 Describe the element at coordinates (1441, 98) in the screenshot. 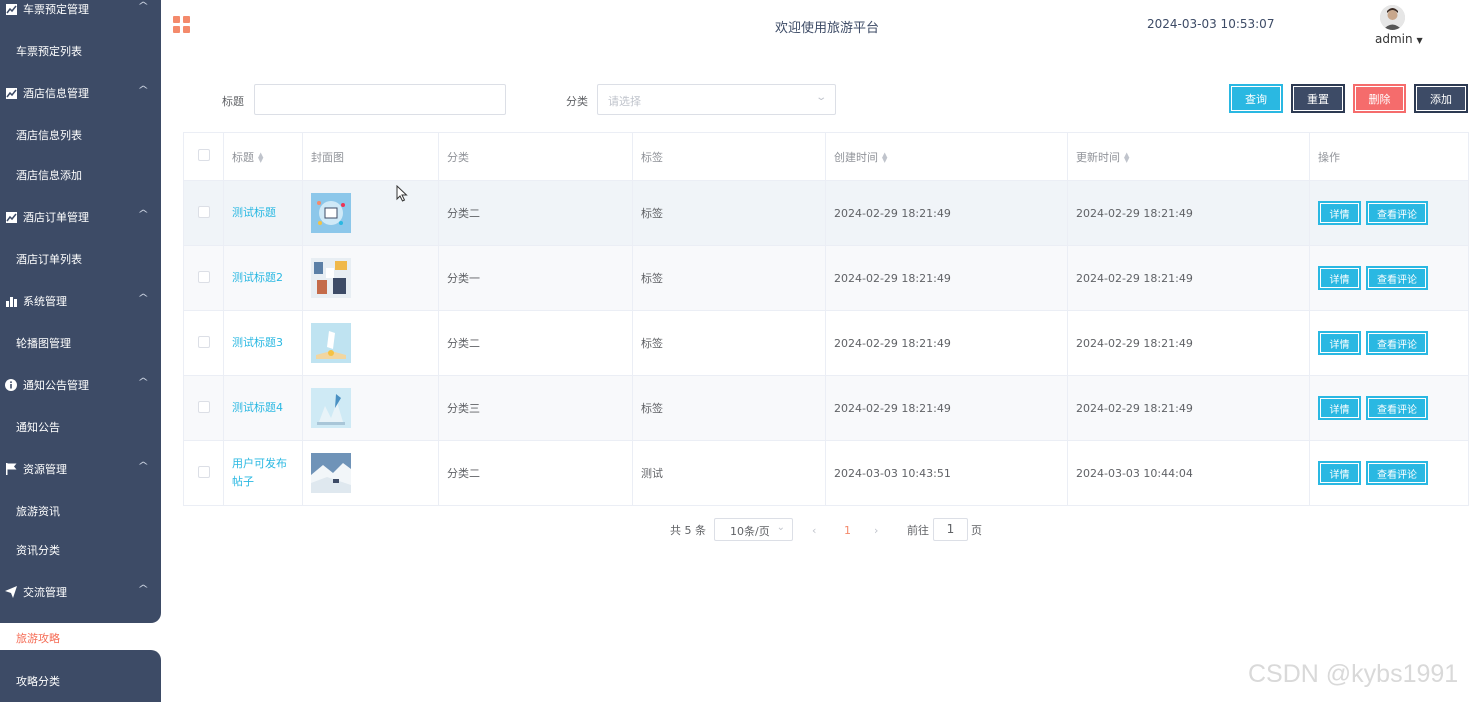

I see `add-button: 添加` at that location.